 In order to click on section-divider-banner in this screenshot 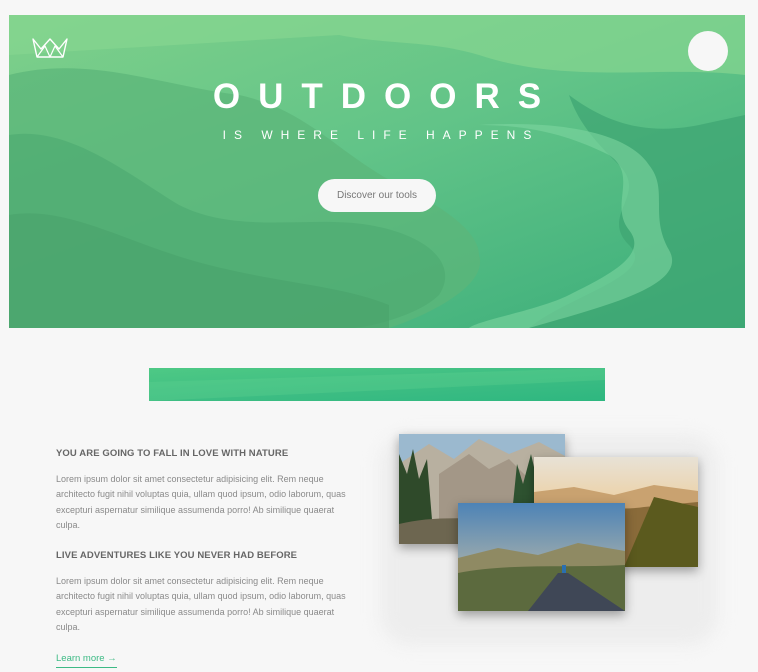, I will do `click(377, 384)`.